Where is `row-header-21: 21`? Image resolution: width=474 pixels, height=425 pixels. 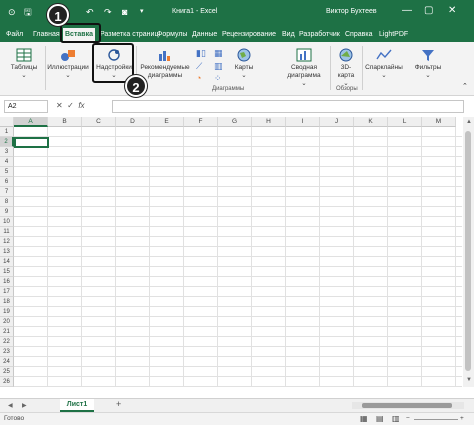
row-header-21: 21 is located at coordinates (7, 332).